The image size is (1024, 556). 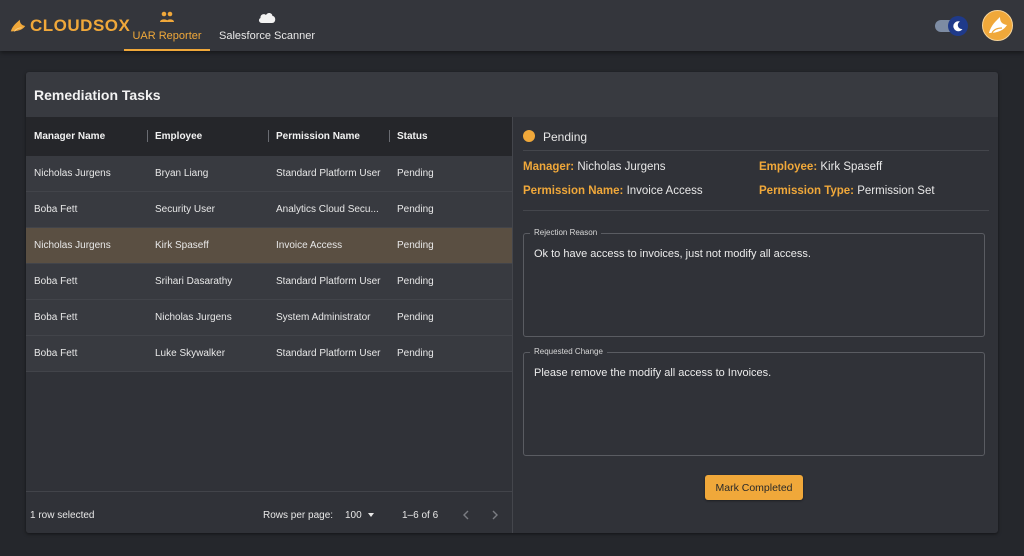 I want to click on cell-employee: Bryan Liang, so click(x=182, y=173).